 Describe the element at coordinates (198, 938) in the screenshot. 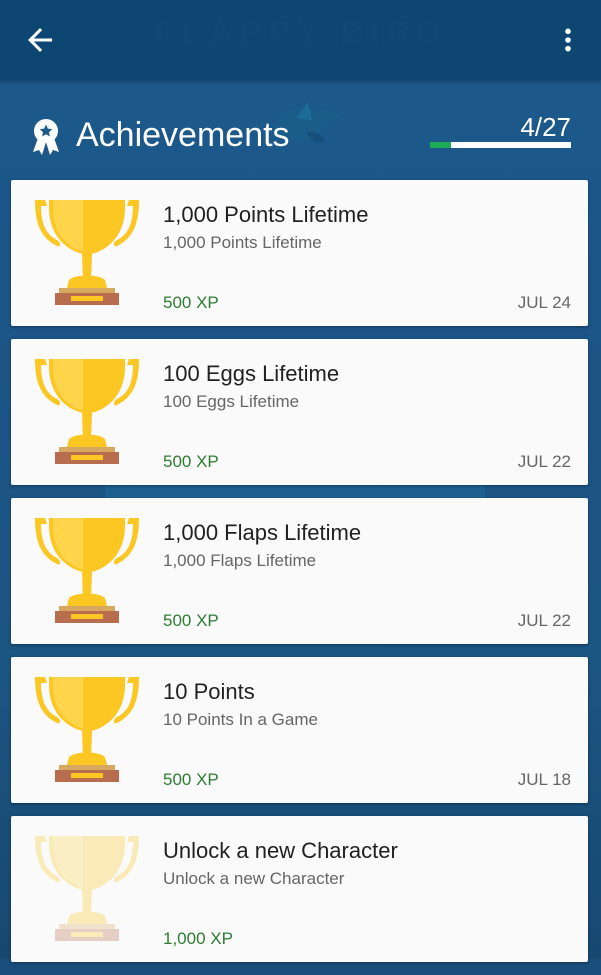

I see `achievement-xp: 1,000 XP` at that location.